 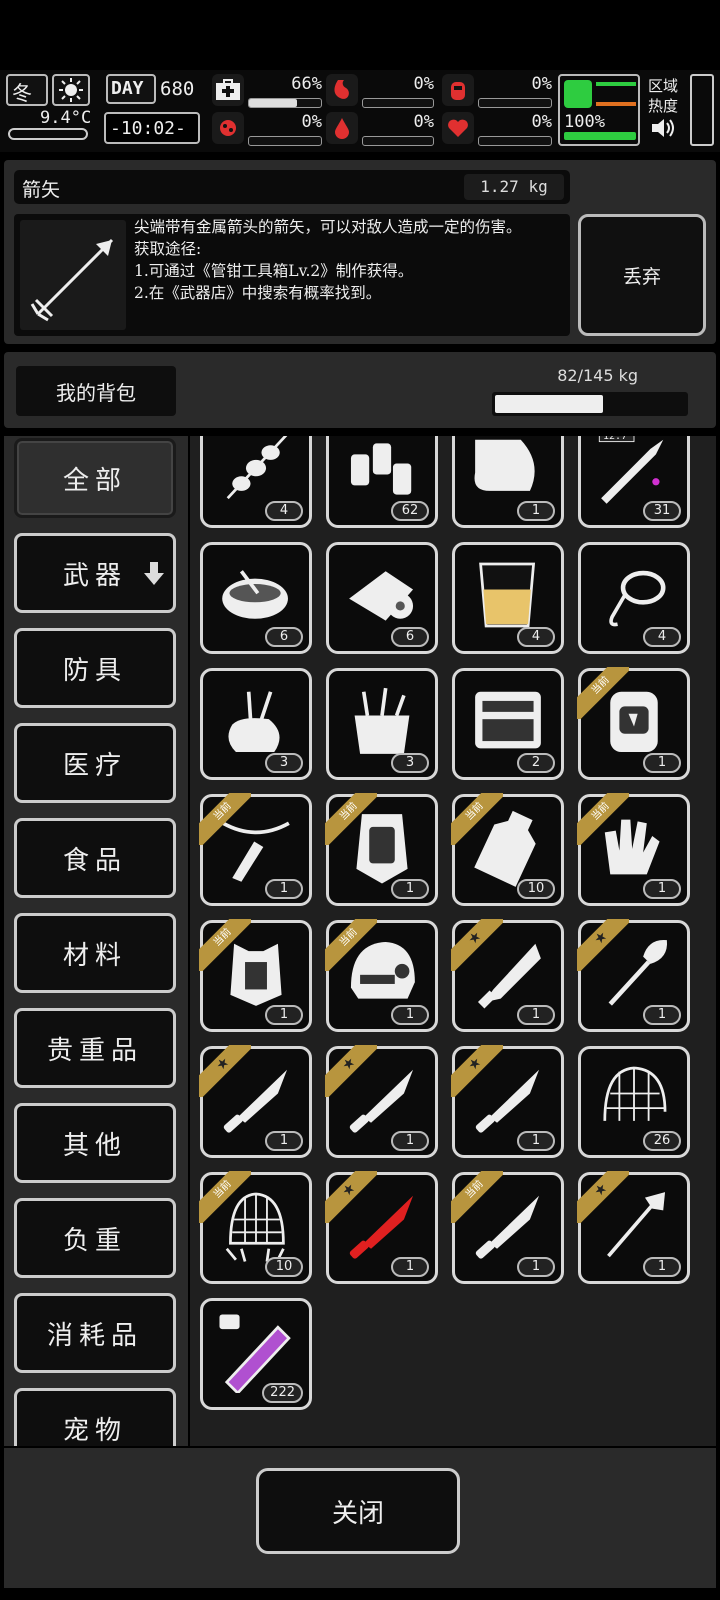 I want to click on category-tab: 负重, so click(x=95, y=1238).